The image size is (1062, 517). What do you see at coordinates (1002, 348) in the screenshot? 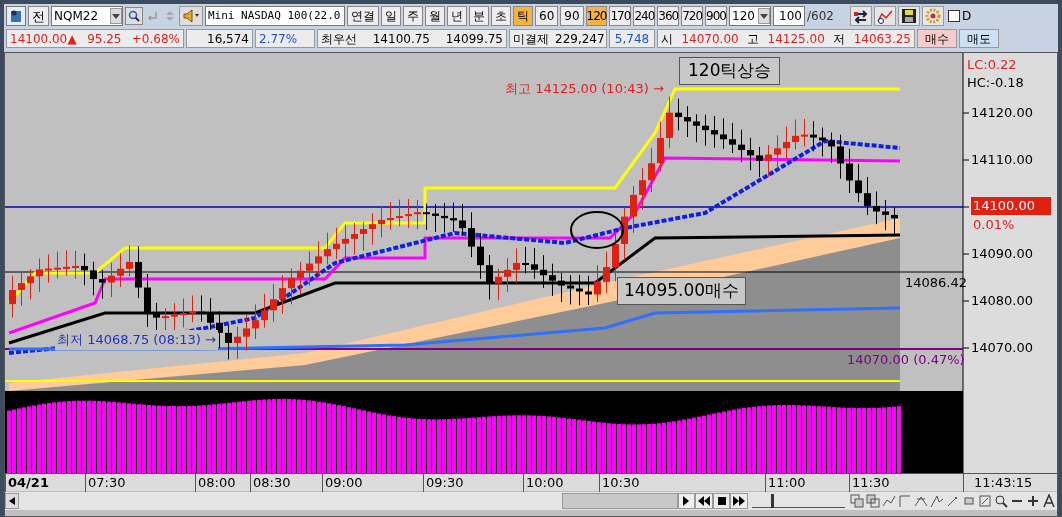
I see `price-axis-label: 14070.00` at bounding box center [1002, 348].